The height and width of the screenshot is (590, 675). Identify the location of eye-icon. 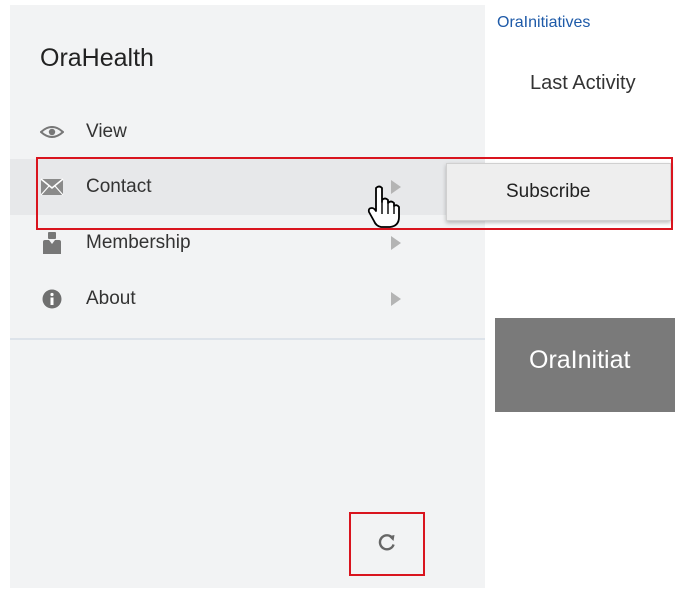
(52, 132).